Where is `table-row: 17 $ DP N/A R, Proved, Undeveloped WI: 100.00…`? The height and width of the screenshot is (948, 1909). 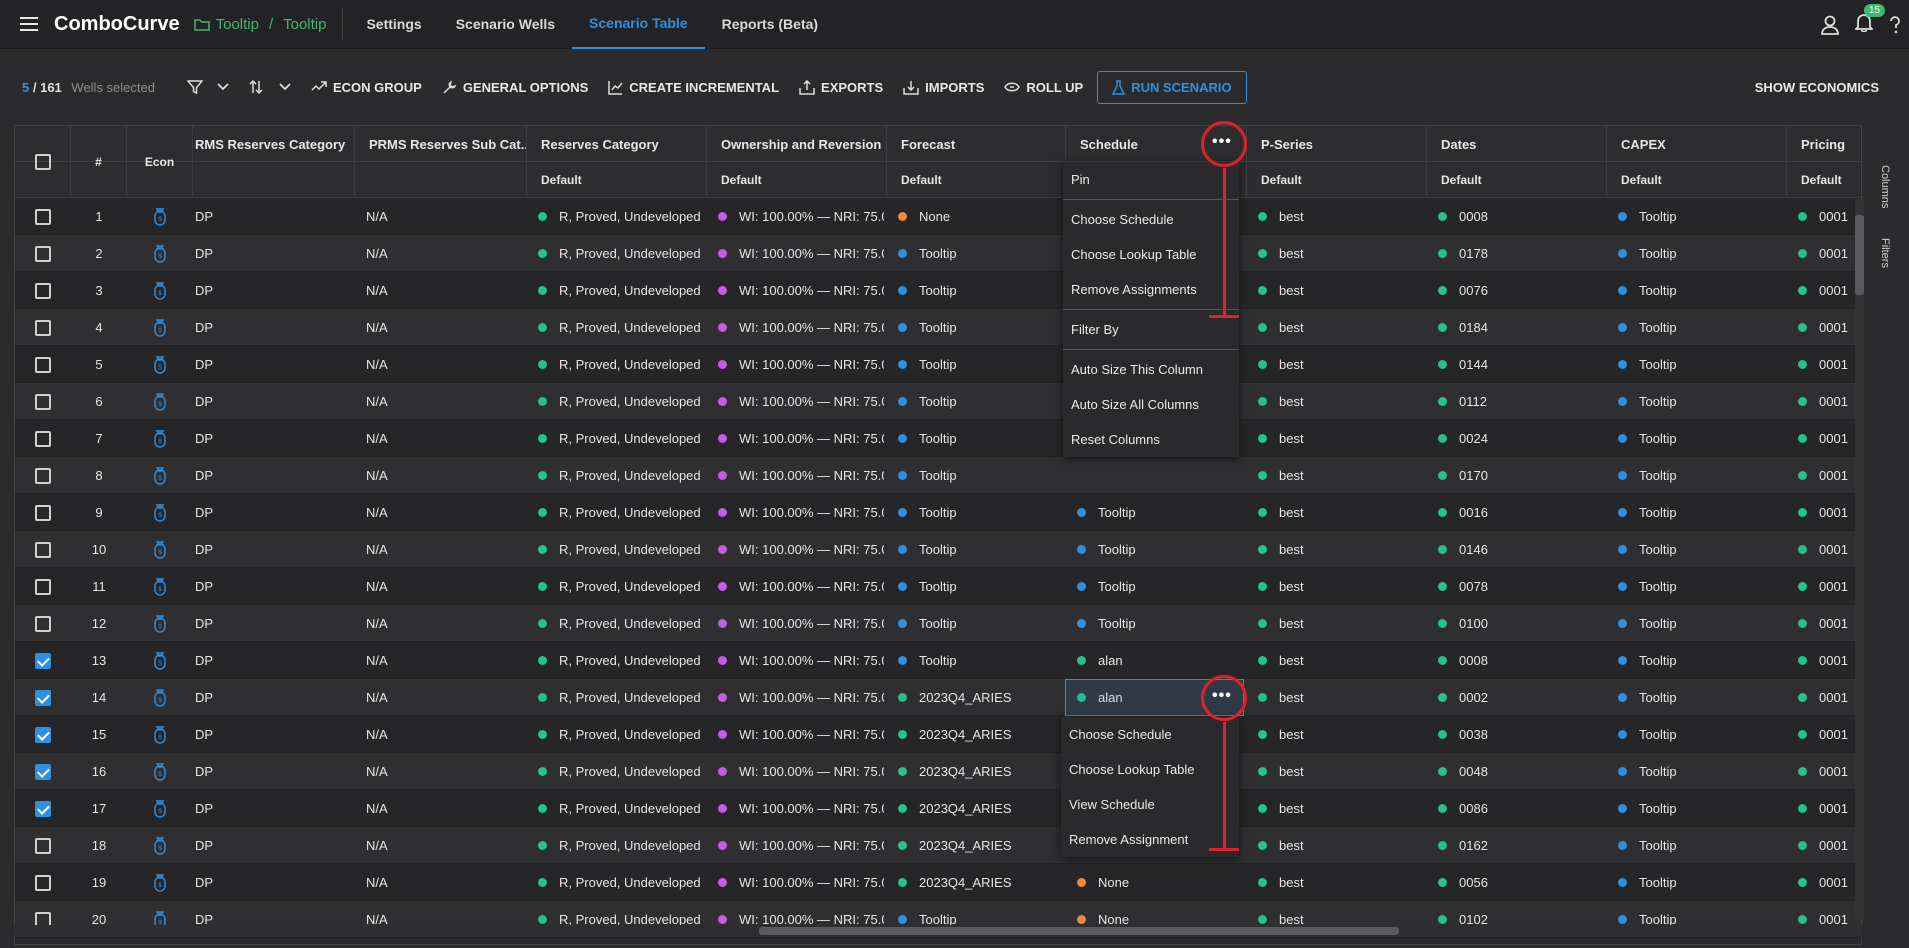 table-row: 17 $ DP N/A R, Proved, Undeveloped WI: 100.00… is located at coordinates (938, 808).